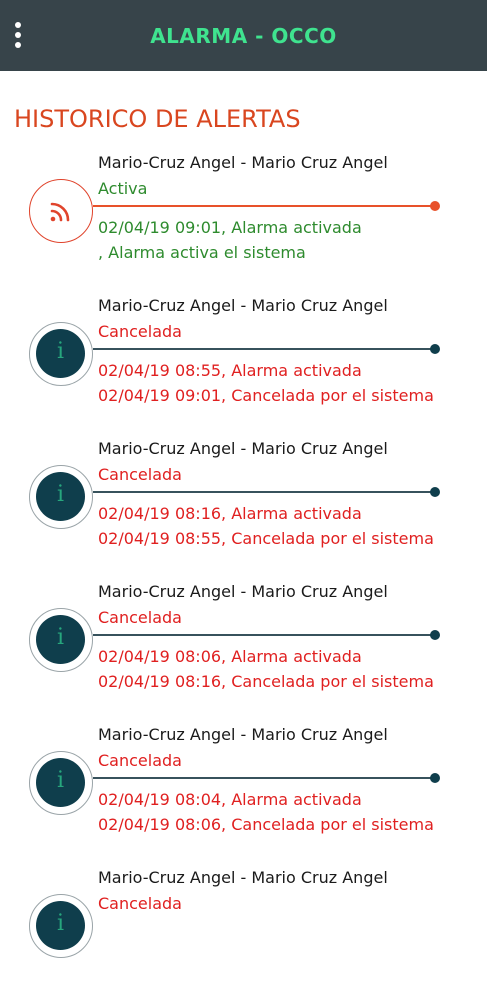  I want to click on alert-detail-1: 02/04/19 08:55, Alarma activada, so click(230, 370).